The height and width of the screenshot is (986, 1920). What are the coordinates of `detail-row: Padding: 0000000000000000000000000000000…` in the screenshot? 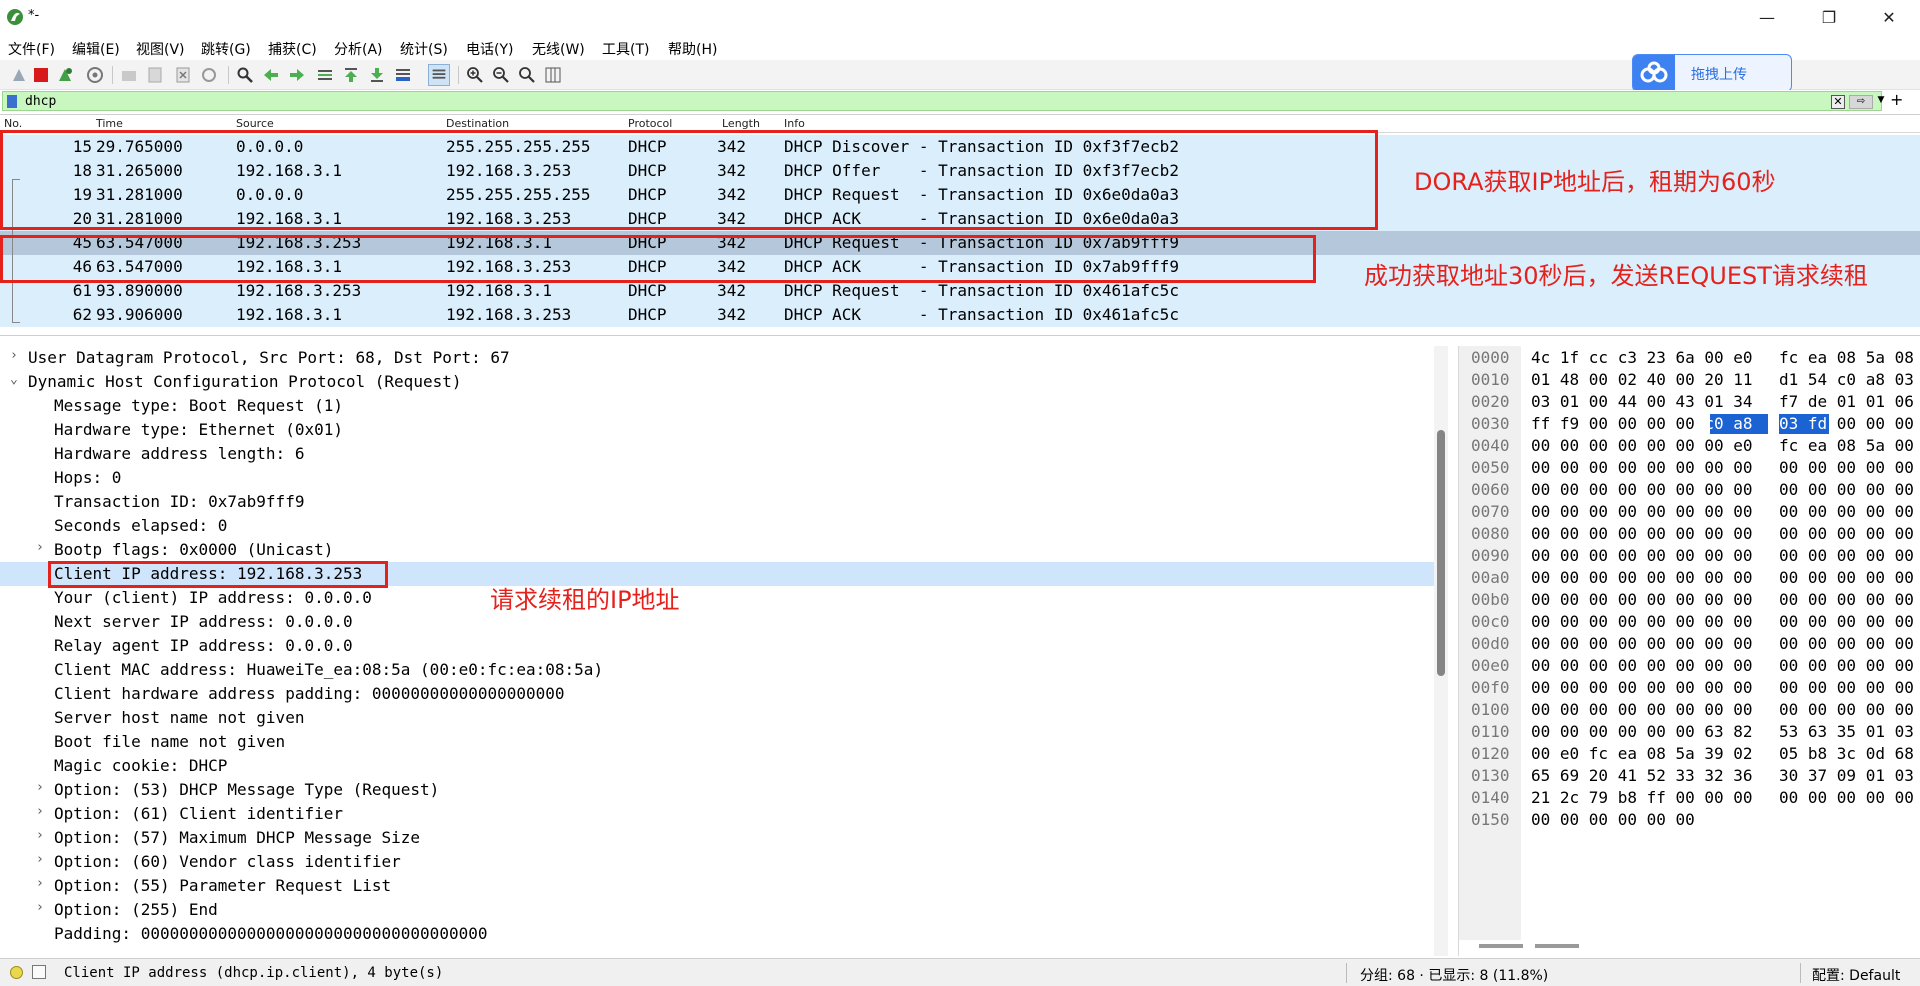 It's located at (724, 934).